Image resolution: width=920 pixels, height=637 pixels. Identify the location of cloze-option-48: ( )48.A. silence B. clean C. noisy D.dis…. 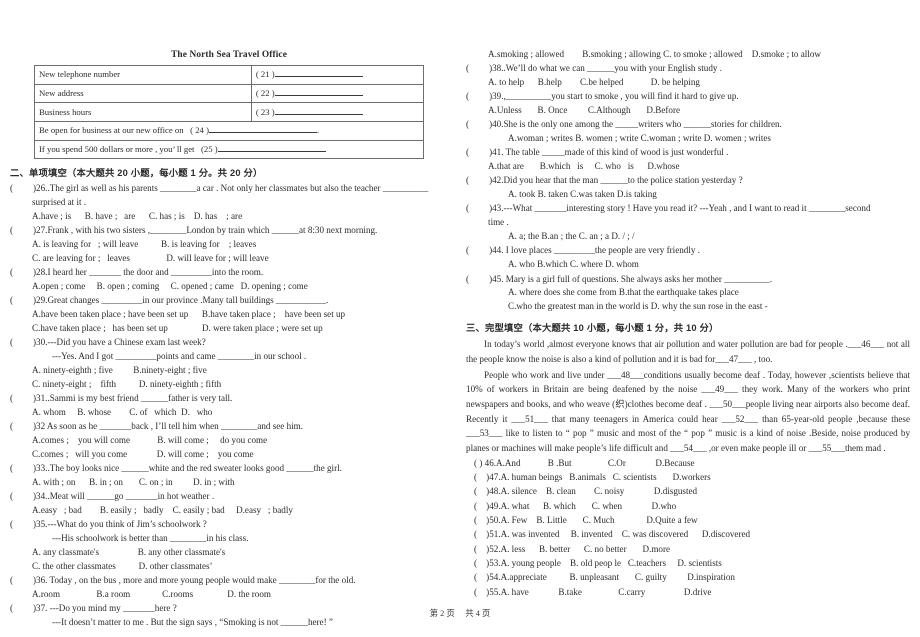
(688, 492).